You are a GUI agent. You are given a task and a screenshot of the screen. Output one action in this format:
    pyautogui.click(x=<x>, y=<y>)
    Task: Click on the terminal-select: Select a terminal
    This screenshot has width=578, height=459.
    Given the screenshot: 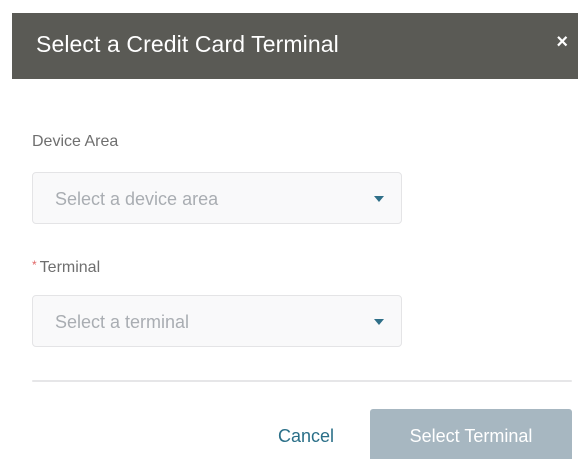 What is the action you would take?
    pyautogui.click(x=217, y=321)
    